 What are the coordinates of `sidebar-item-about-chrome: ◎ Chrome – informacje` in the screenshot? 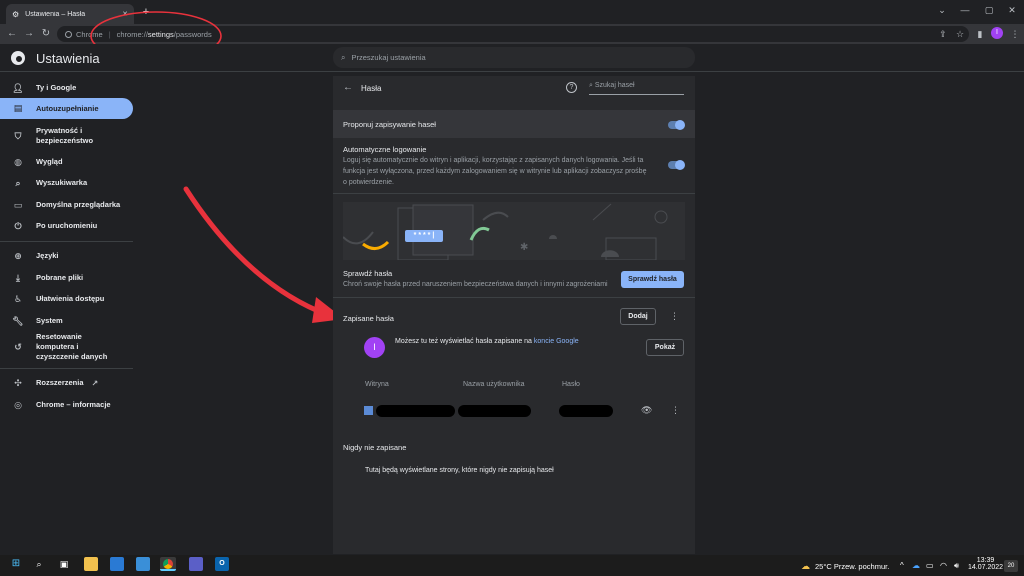 It's located at (66, 405).